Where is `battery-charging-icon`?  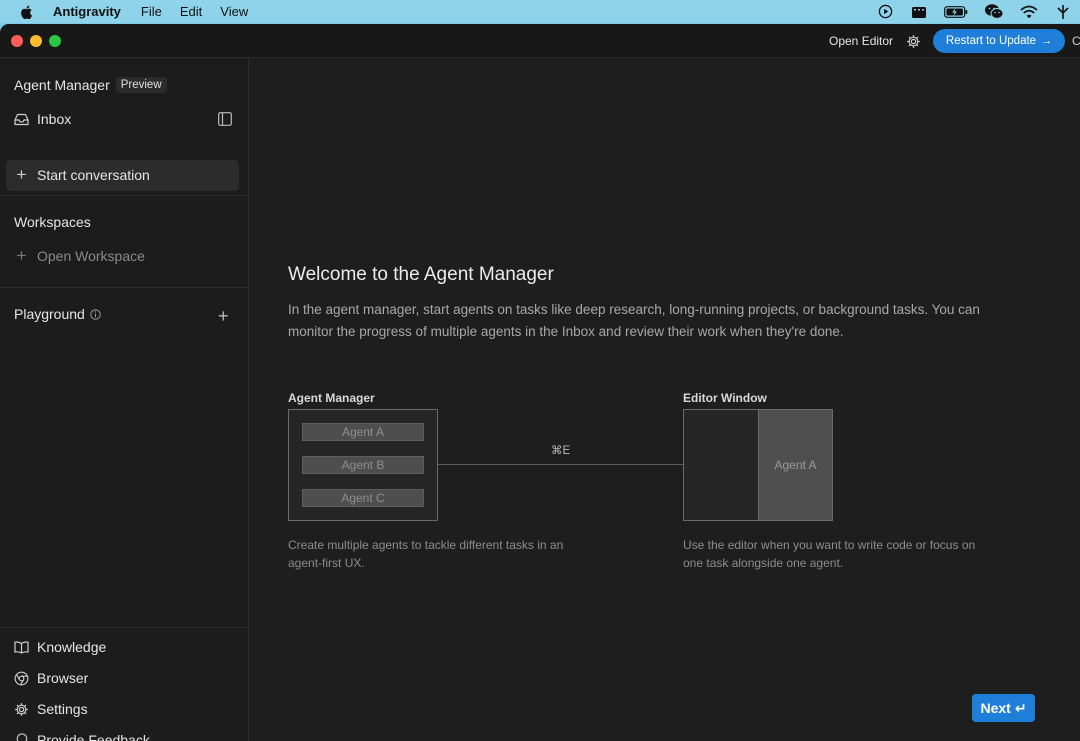
battery-charging-icon is located at coordinates (956, 12).